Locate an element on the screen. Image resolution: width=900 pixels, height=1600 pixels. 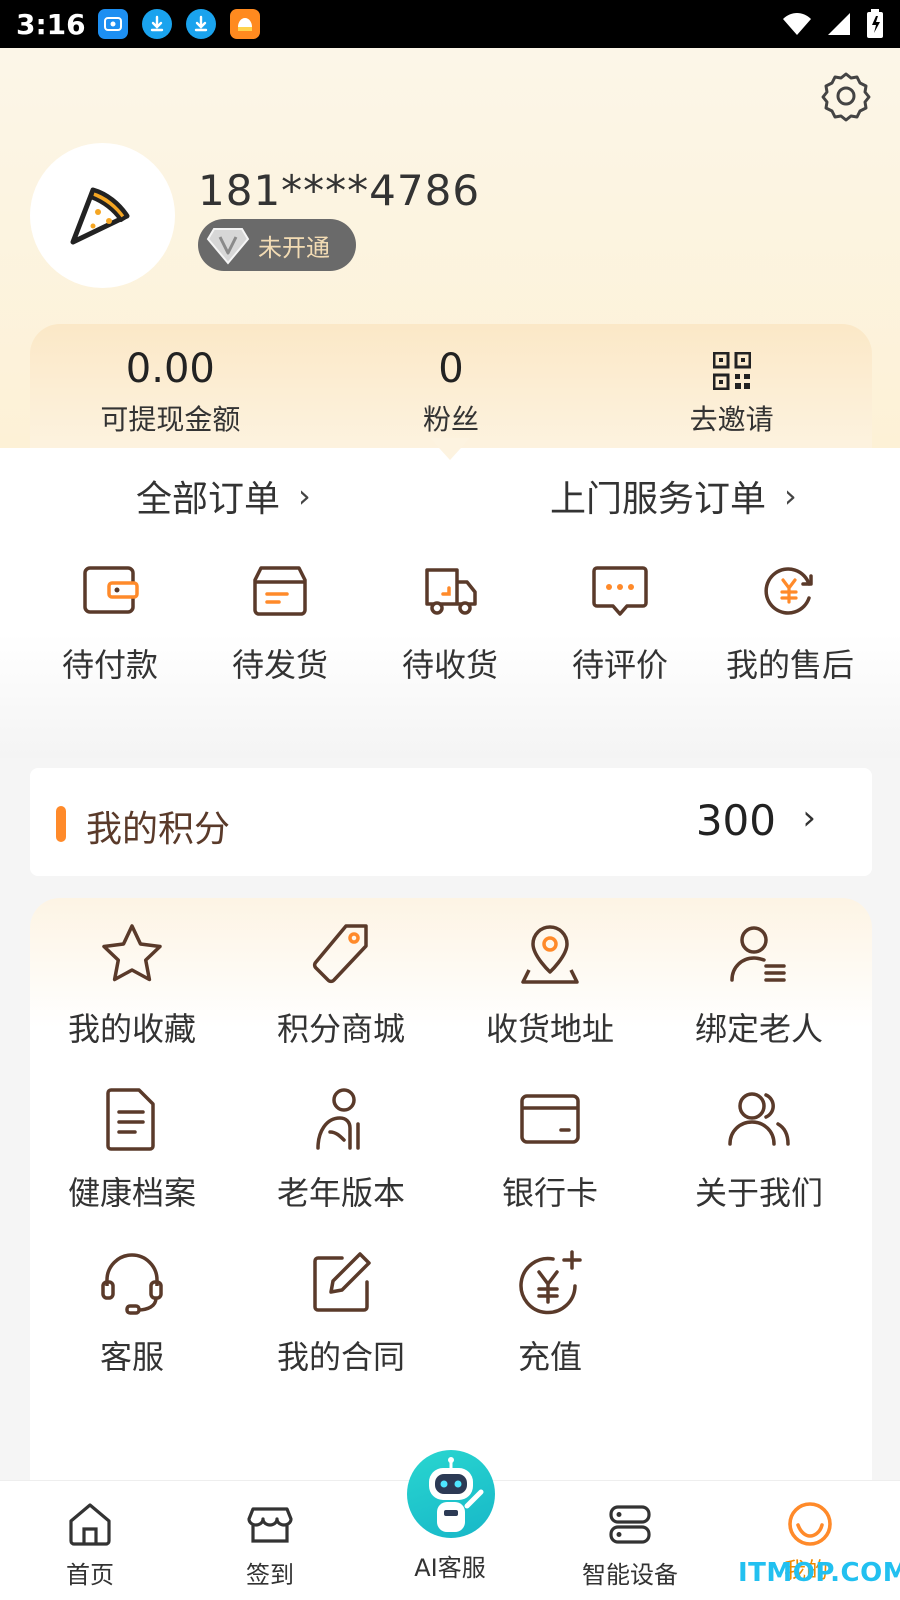
order-pending-payment: 待付款 is located at coordinates (110, 623).